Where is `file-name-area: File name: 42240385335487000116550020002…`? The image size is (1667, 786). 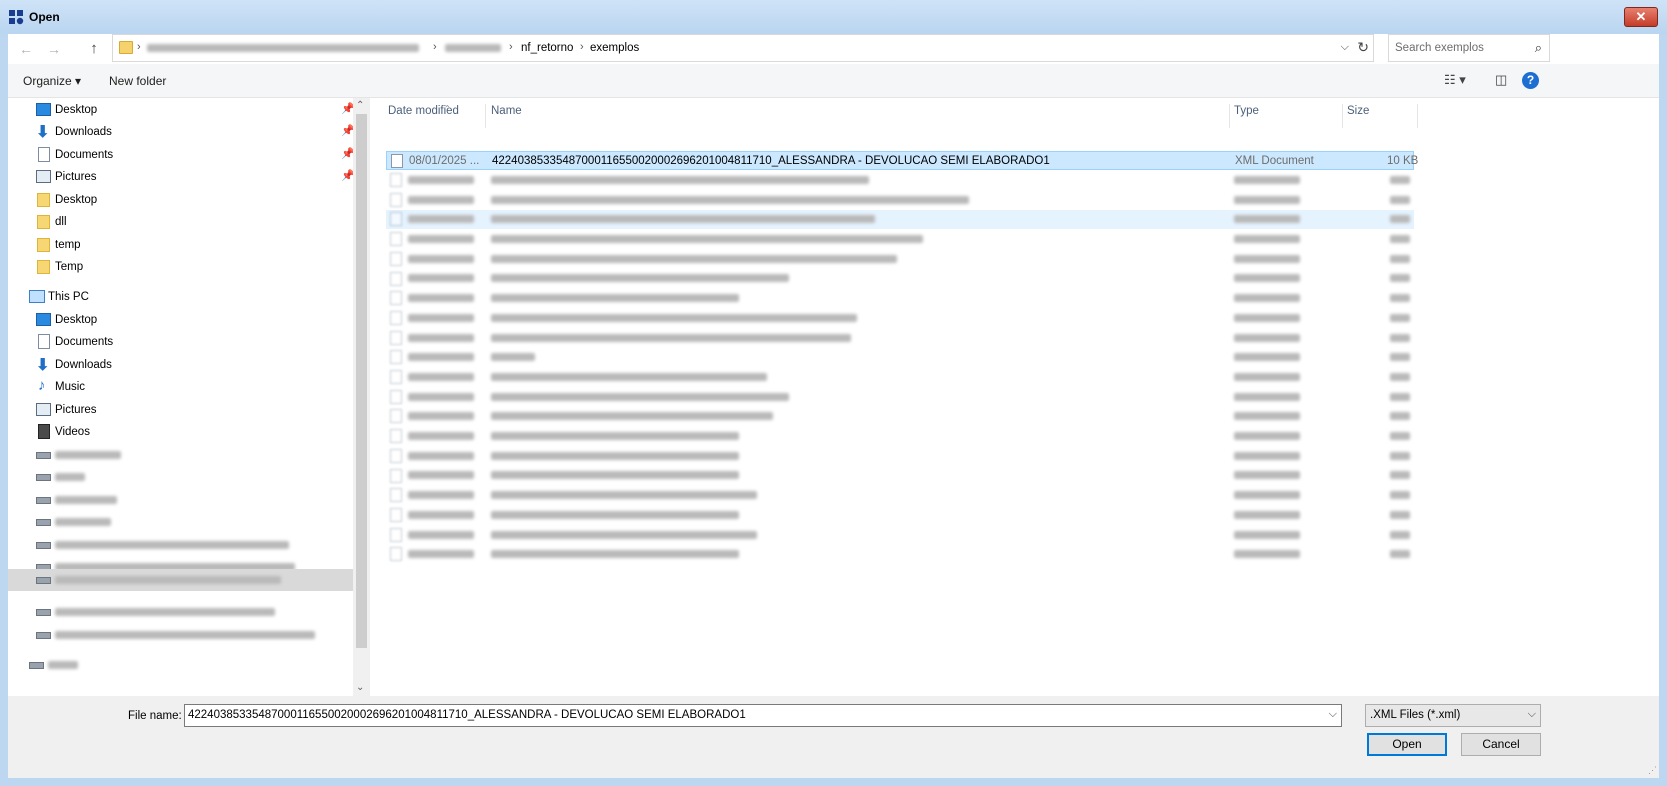 file-name-area: File name: 42240385335487000116550020002… is located at coordinates (833, 737).